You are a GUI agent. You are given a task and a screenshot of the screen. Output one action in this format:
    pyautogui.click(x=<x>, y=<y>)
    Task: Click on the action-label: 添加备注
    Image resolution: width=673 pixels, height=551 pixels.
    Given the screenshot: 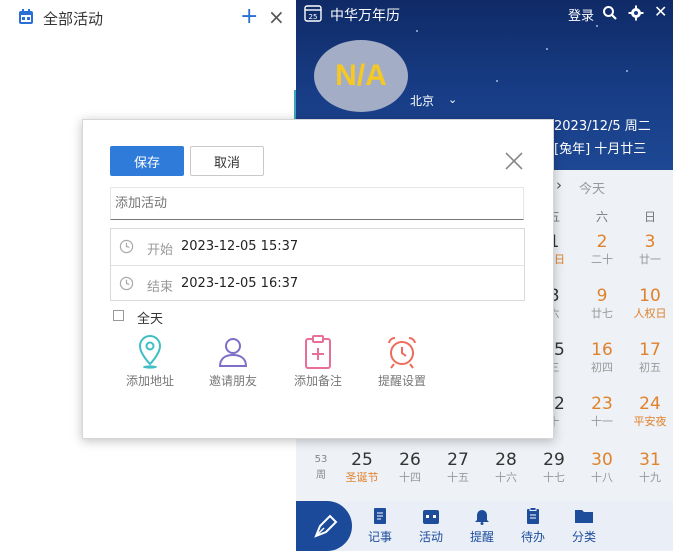 What is the action you would take?
    pyautogui.click(x=317, y=381)
    